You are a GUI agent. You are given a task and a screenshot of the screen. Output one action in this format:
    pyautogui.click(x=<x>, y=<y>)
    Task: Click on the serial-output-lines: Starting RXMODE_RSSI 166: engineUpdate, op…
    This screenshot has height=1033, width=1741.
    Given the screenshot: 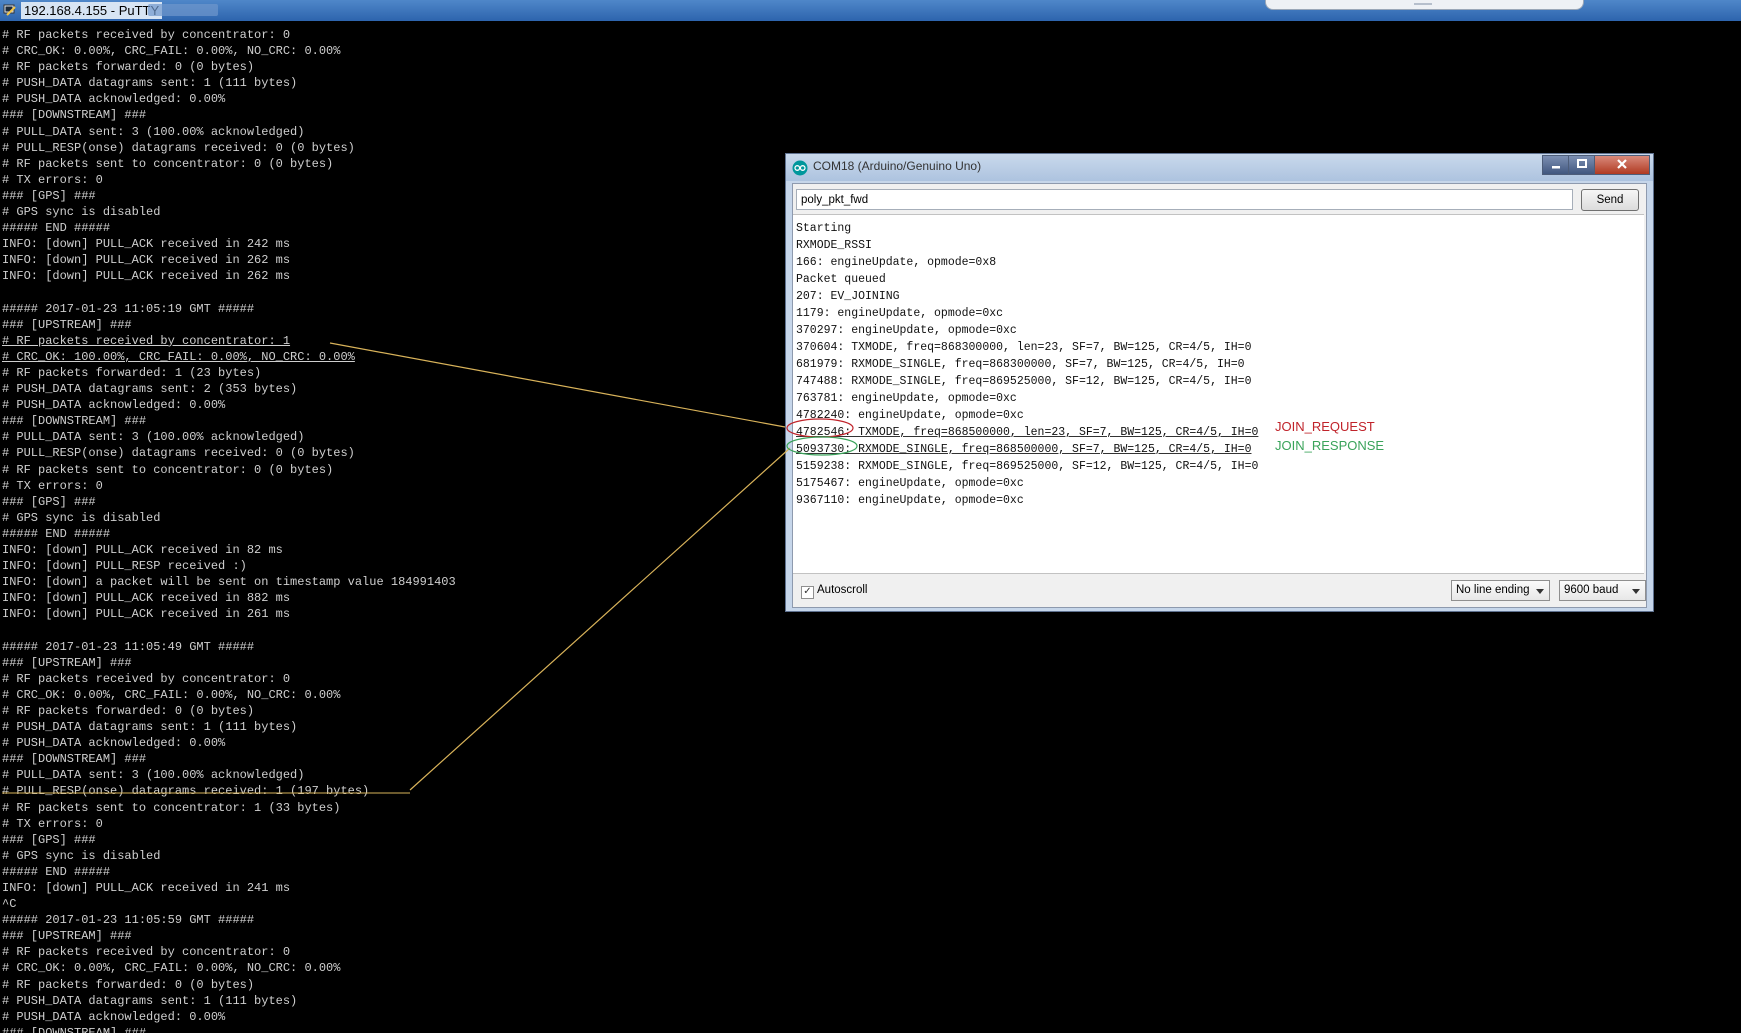 What is the action you would take?
    pyautogui.click(x=1027, y=364)
    